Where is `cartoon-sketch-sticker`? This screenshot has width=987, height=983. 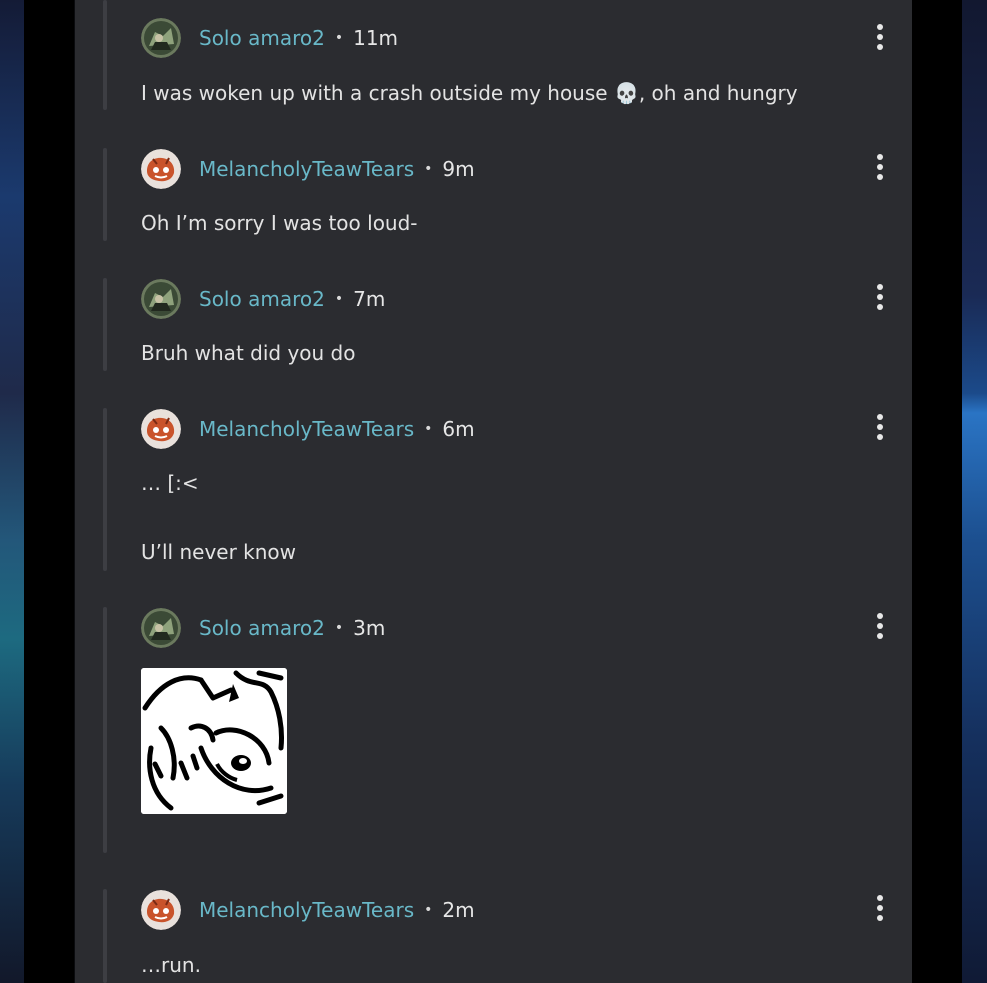
cartoon-sketch-sticker is located at coordinates (214, 741).